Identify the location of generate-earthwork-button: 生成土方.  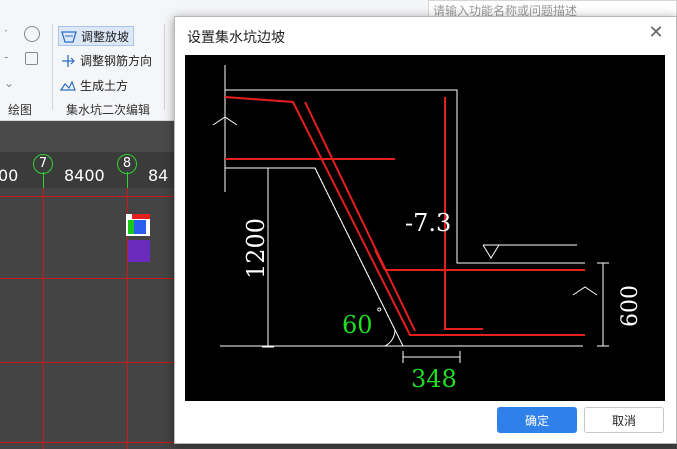
(95, 86).